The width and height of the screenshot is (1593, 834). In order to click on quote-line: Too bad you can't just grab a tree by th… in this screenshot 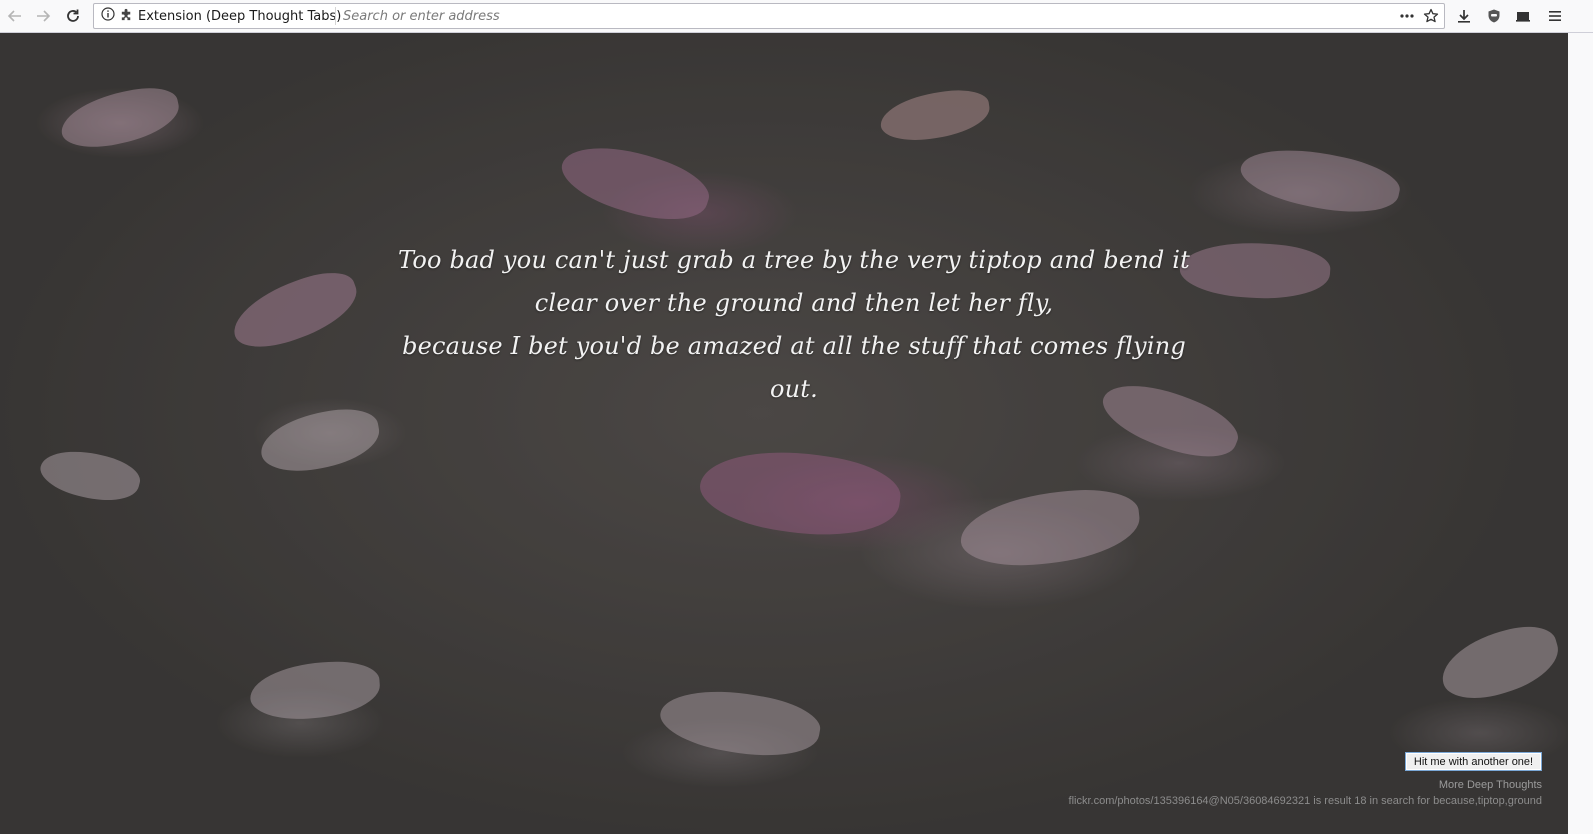, I will do `click(794, 281)`.